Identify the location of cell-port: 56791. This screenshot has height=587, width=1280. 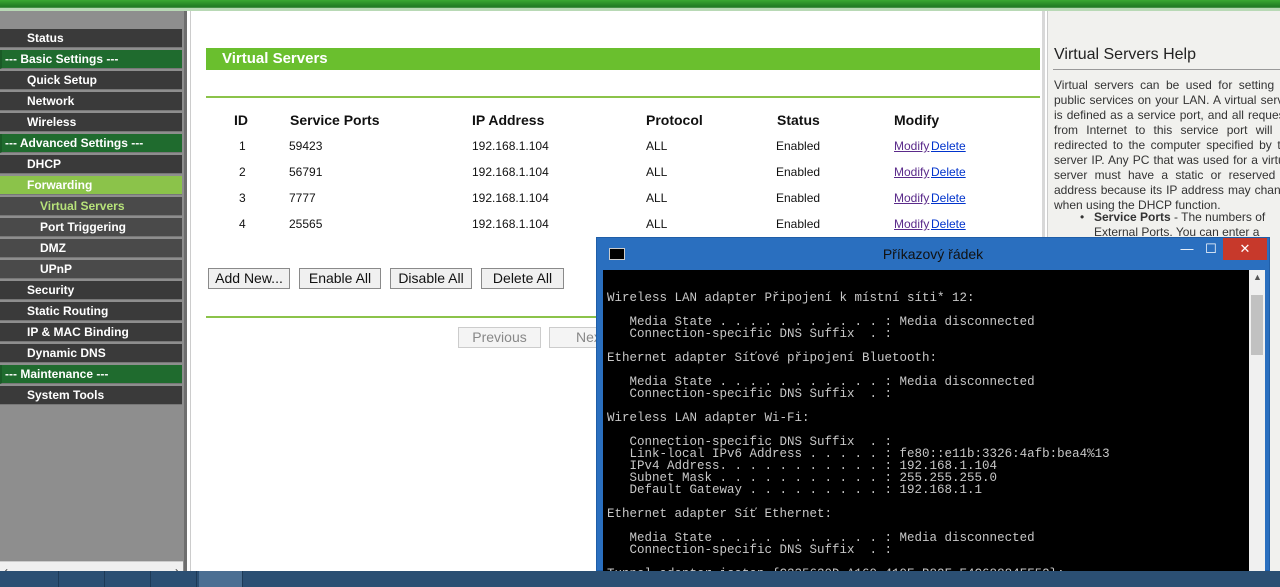
(306, 172).